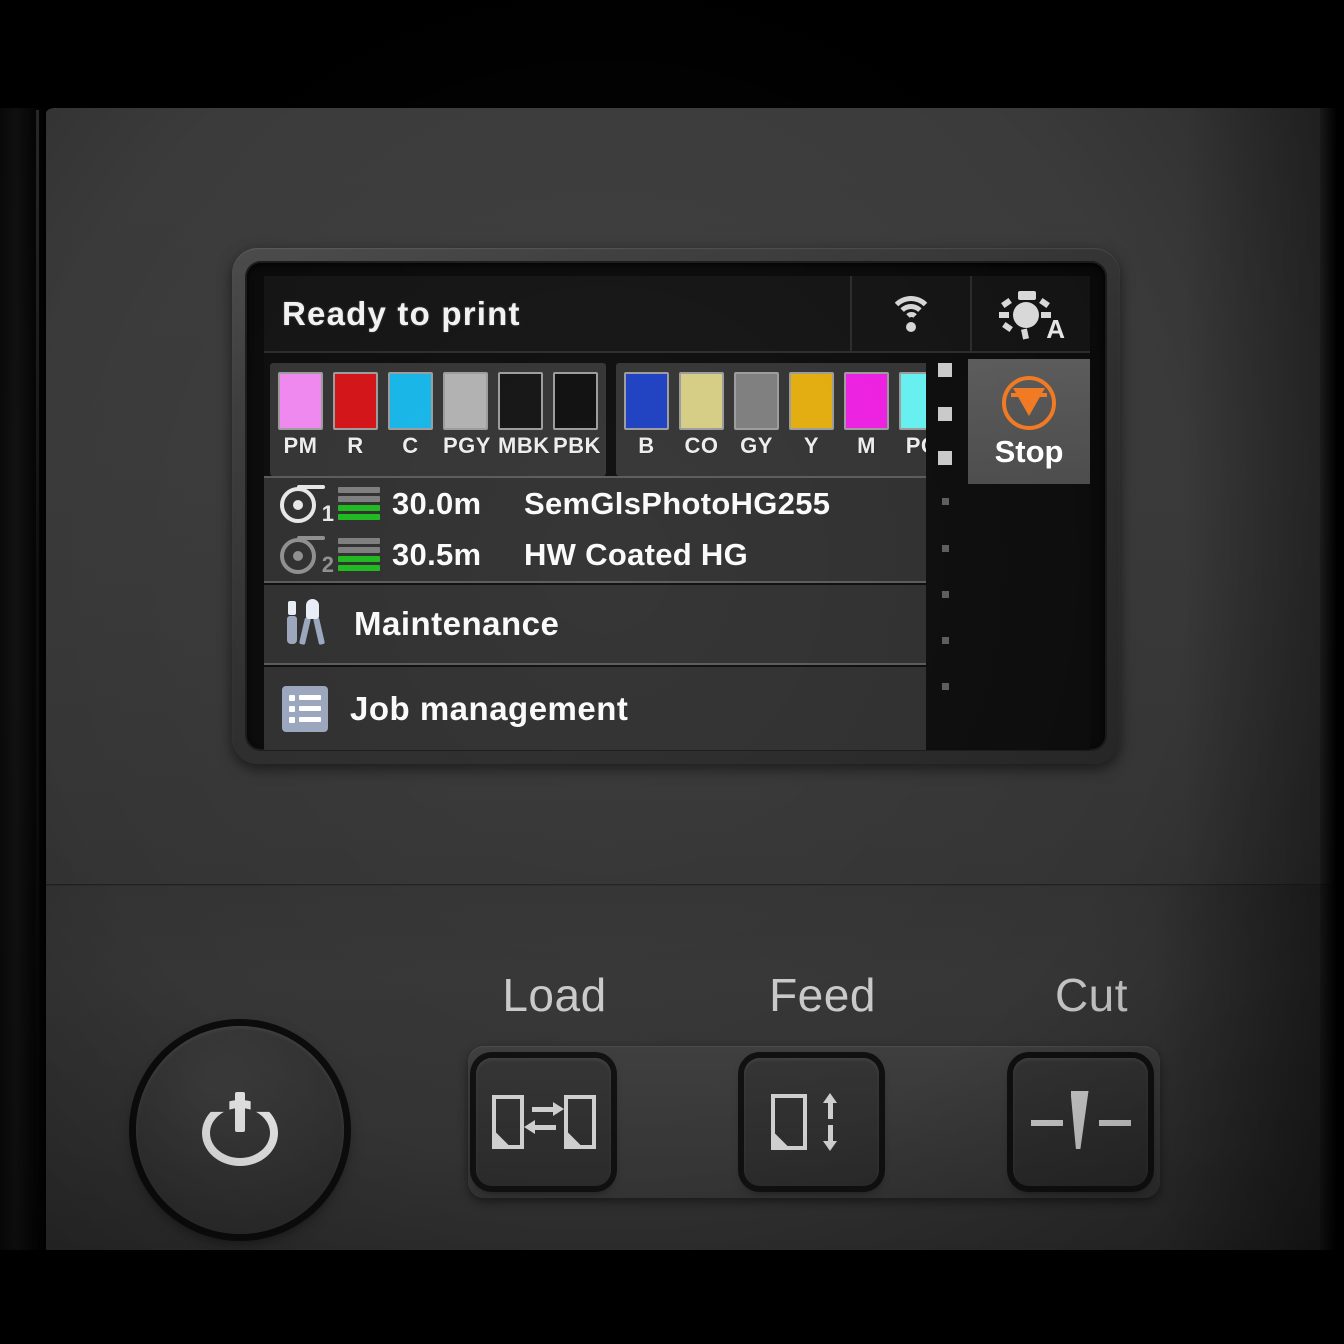 The width and height of the screenshot is (1344, 1344). I want to click on network-status-button, so click(910, 313).